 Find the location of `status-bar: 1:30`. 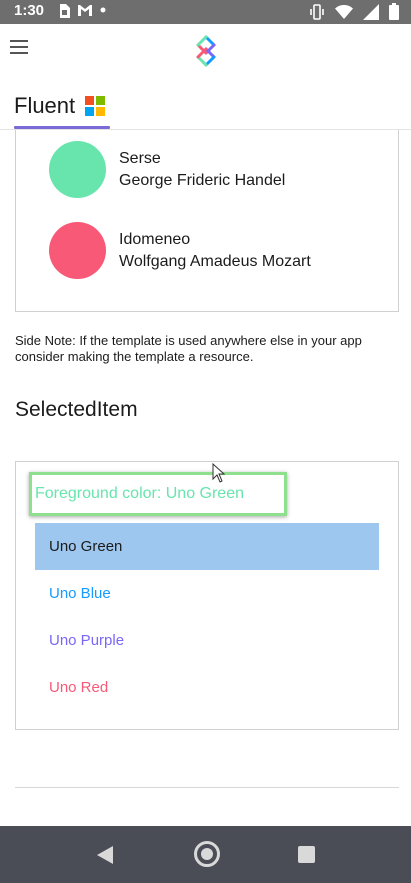

status-bar: 1:30 is located at coordinates (205, 12).